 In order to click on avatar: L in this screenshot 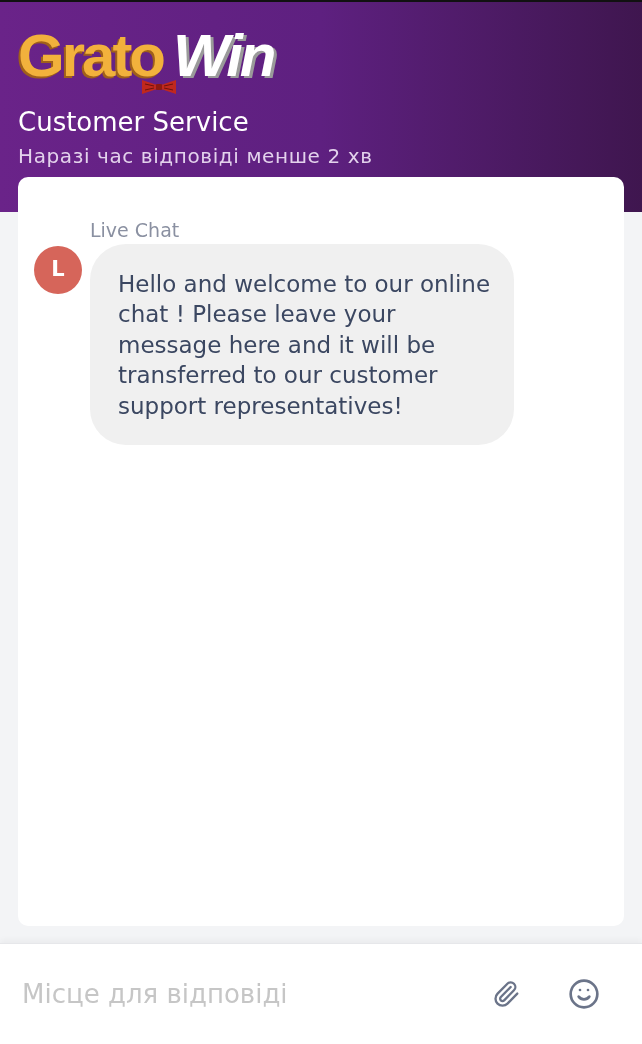, I will do `click(58, 270)`.